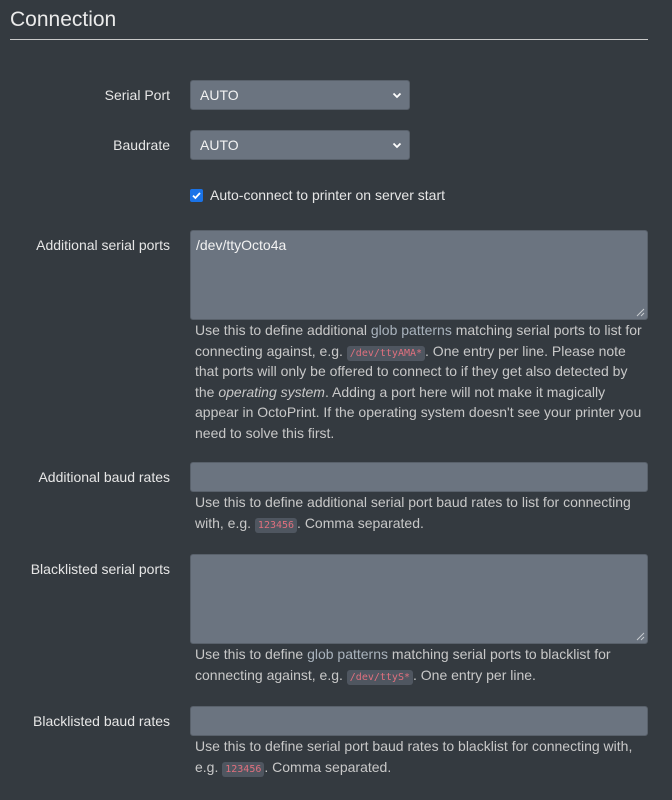 This screenshot has height=800, width=672. I want to click on section-title: Connection, so click(63, 19).